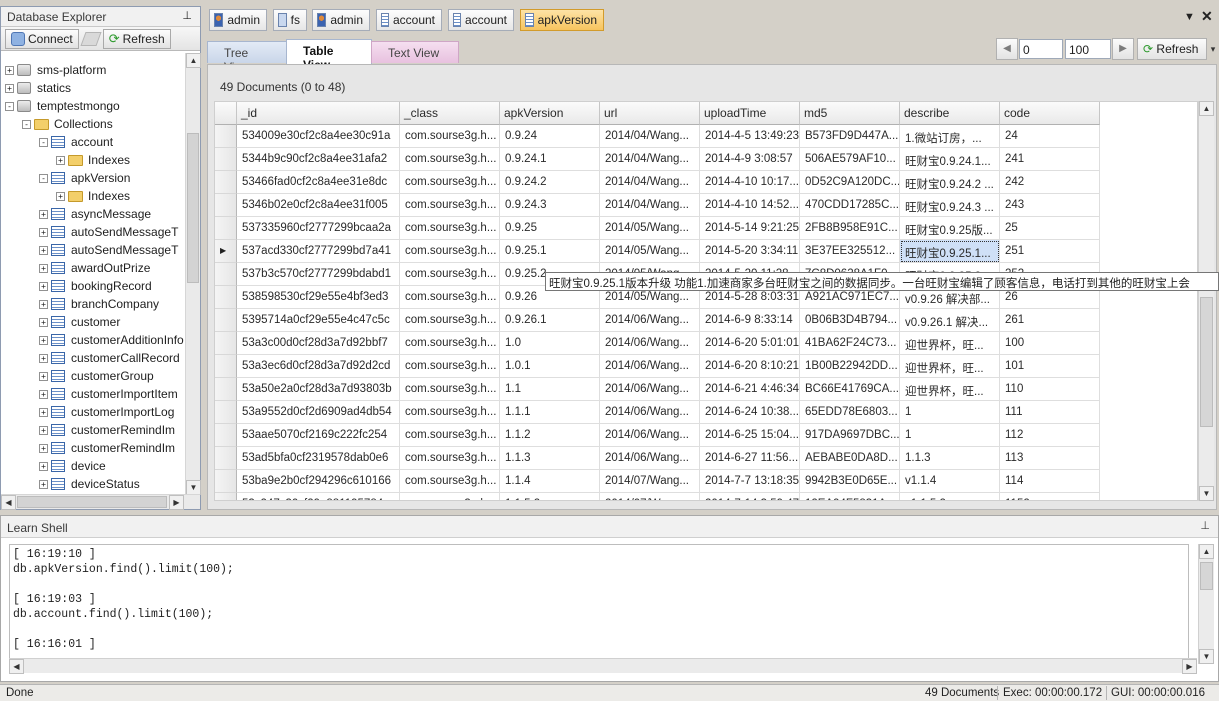 The image size is (1219, 701). I want to click on tree-node: + autoSendMessageT, so click(89, 232).